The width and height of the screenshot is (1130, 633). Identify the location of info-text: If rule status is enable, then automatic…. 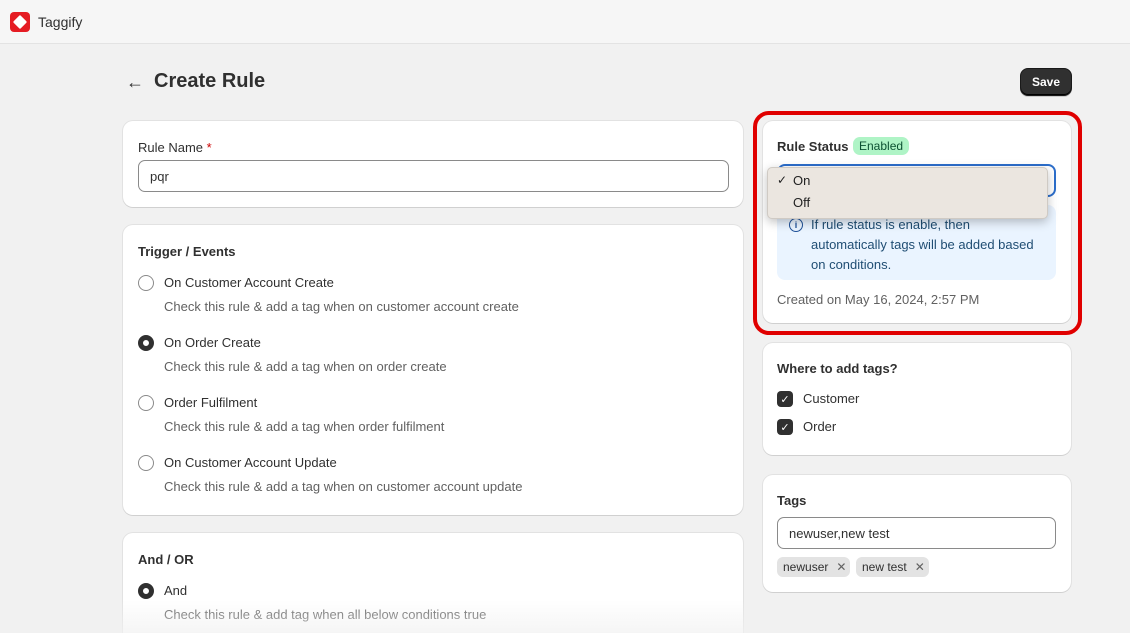
(922, 244).